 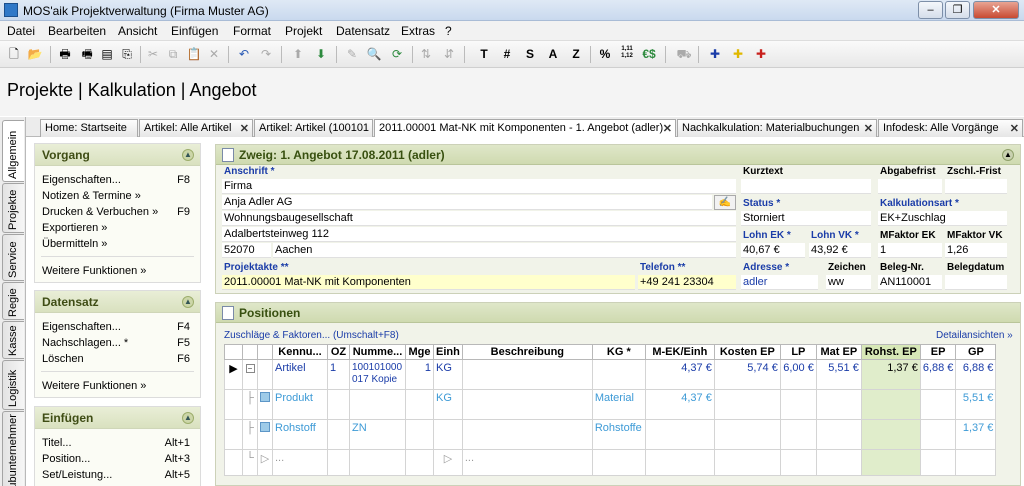 What do you see at coordinates (426, 54) in the screenshot?
I see `sort-az-icon: ⇅` at bounding box center [426, 54].